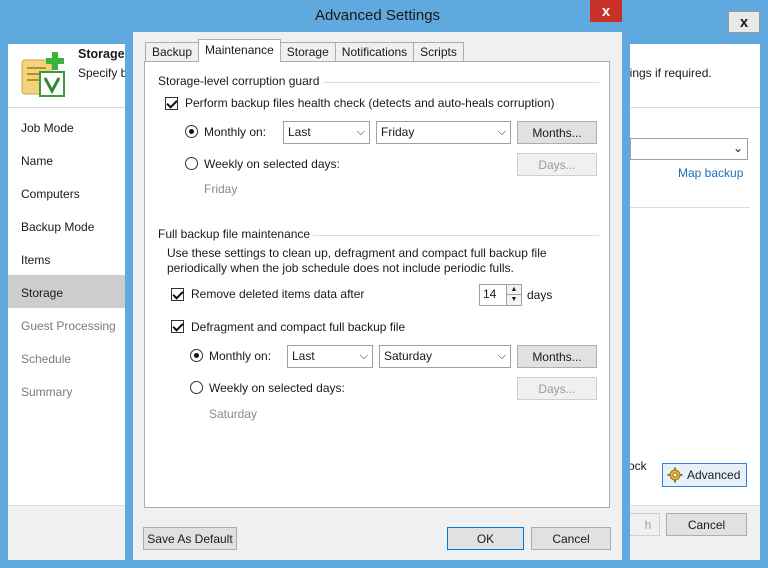  Describe the element at coordinates (66, 192) in the screenshot. I see `nav-item-computers: Computers` at that location.